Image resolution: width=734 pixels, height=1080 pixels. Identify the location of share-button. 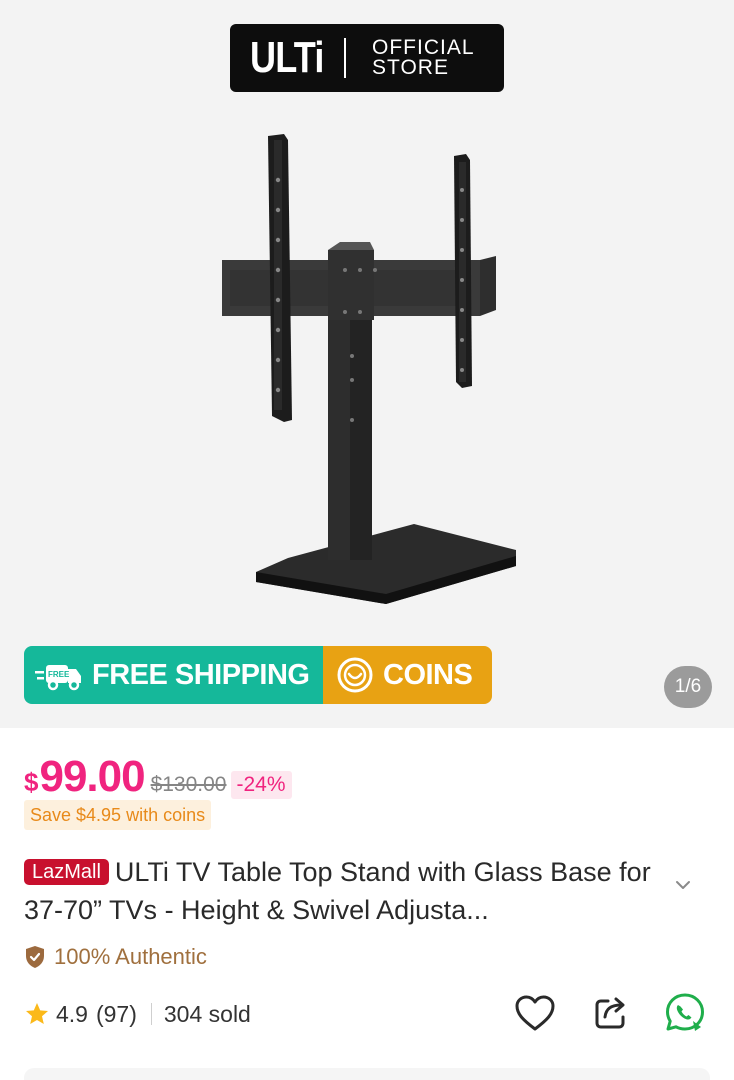
(611, 1013).